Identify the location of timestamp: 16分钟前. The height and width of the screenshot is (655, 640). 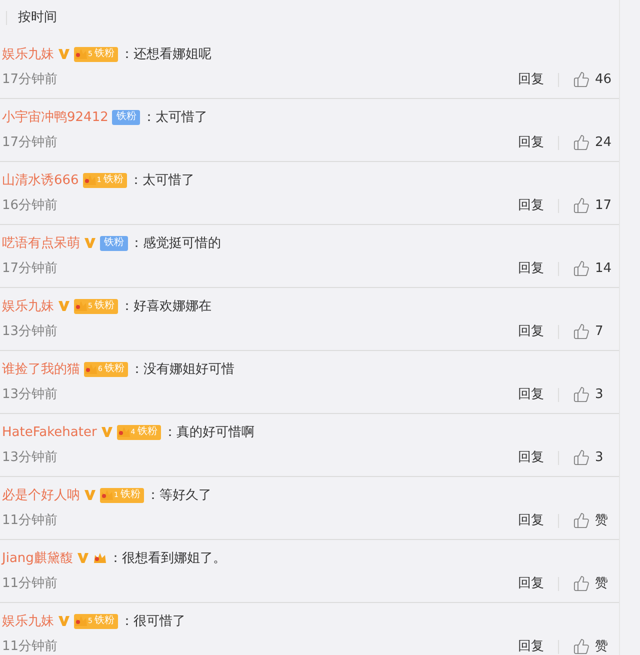
(30, 206).